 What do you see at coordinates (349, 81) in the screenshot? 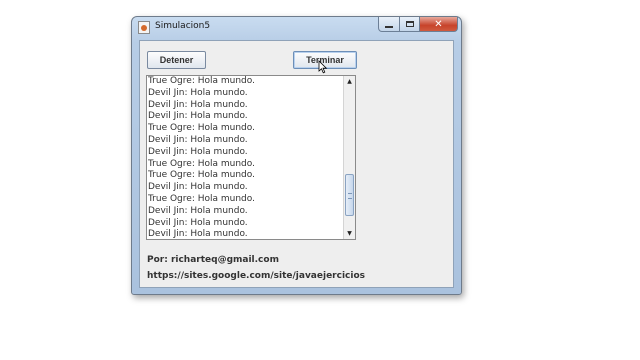
I see `scroll-up-arrow-icon: ▲` at bounding box center [349, 81].